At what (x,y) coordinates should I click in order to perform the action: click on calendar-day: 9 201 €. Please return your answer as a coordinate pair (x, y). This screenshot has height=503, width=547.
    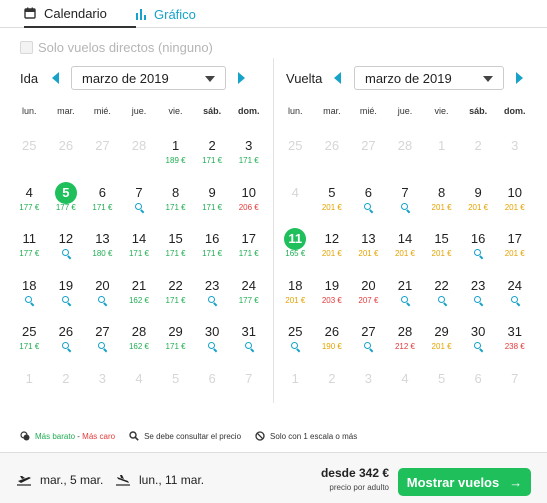
    Looking at the image, I should click on (478, 207).